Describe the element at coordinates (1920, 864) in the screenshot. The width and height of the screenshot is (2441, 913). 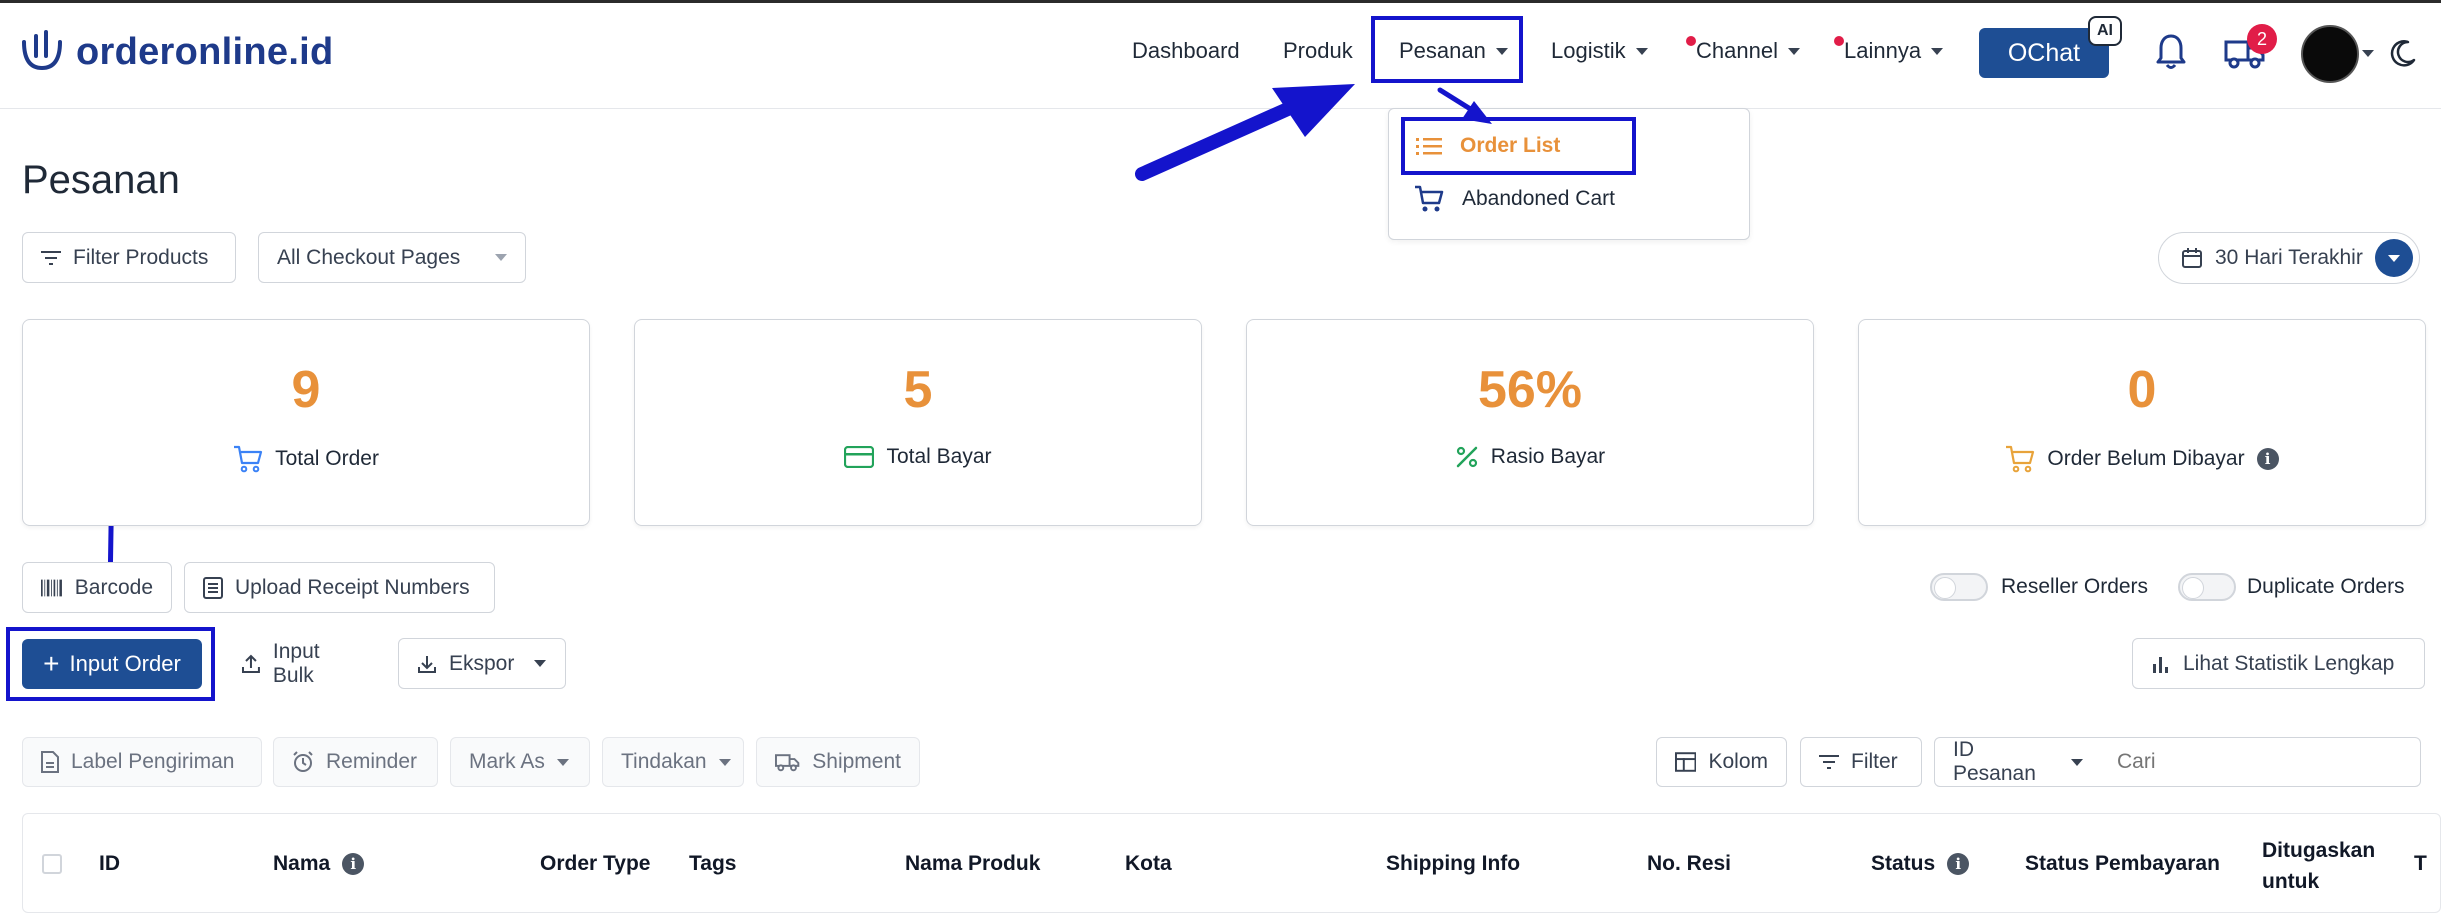
I see `column-header-status: Status i` at that location.